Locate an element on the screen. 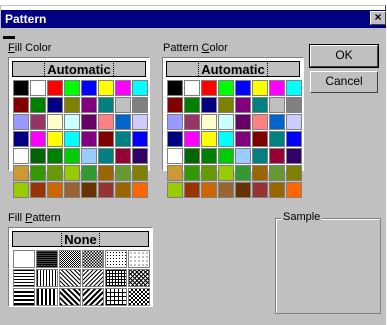  pattern-thick-diagonal-down-swatch is located at coordinates (70, 297).